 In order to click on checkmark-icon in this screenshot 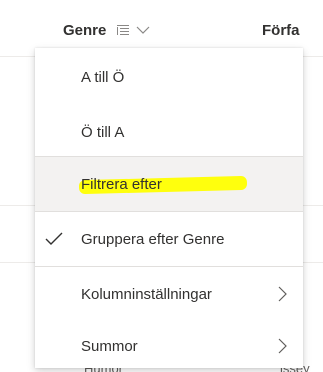, I will do `click(54, 239)`.